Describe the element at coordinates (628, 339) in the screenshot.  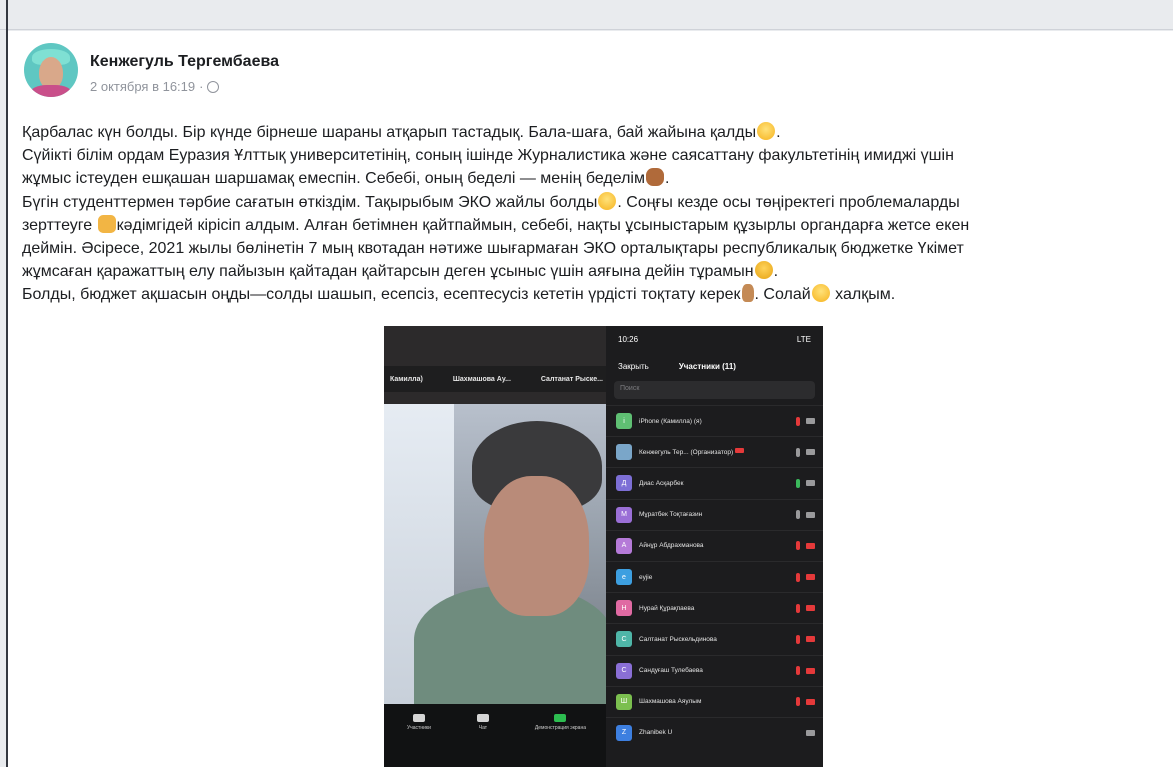
I see `status-time: 10:26` at that location.